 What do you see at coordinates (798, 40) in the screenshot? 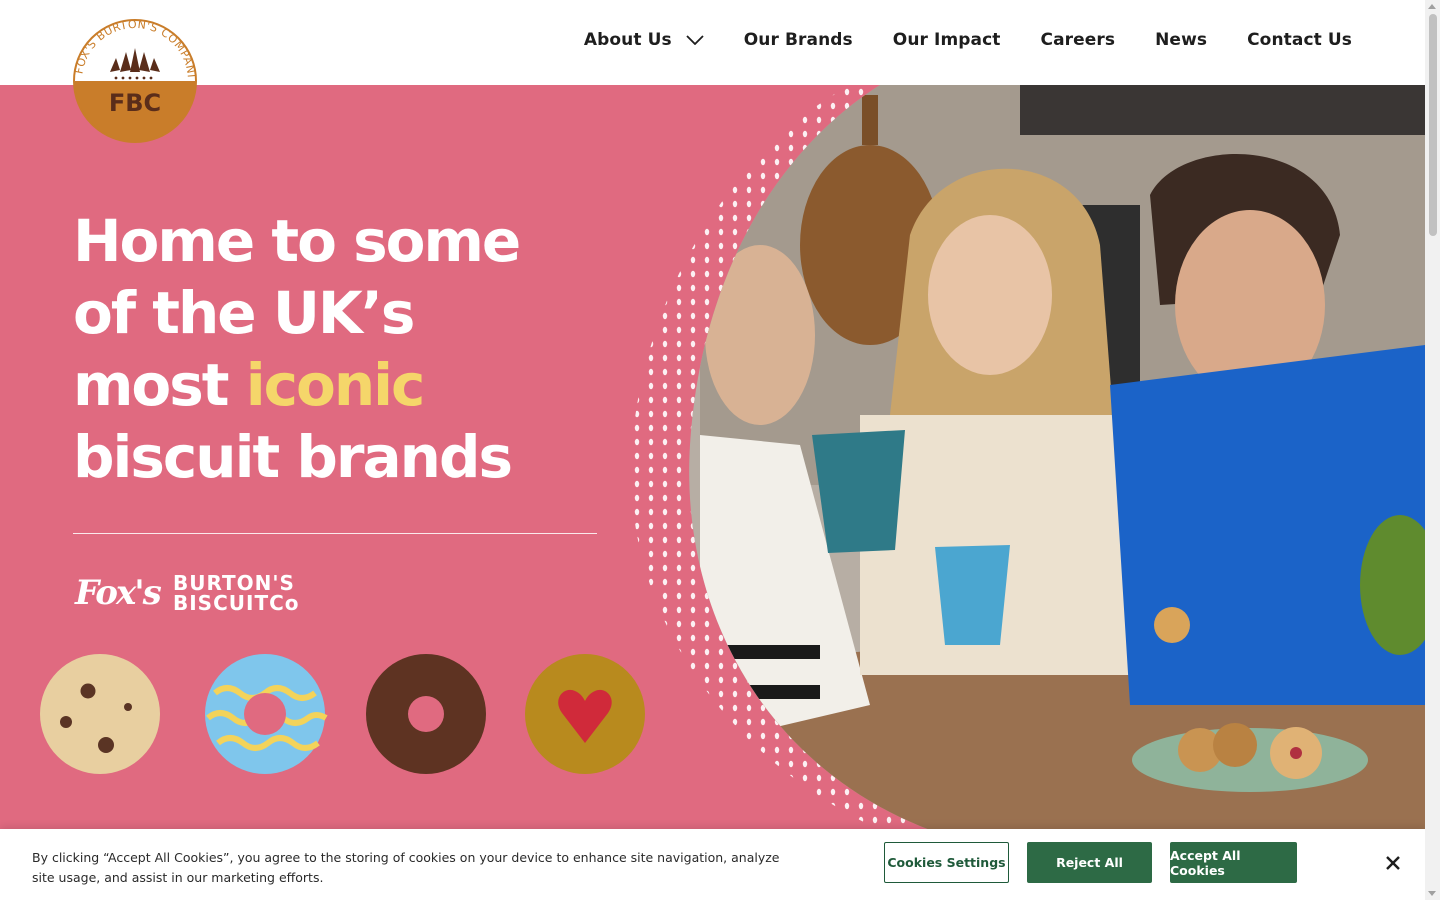
I see `nav-our-brands: Our Brands` at bounding box center [798, 40].